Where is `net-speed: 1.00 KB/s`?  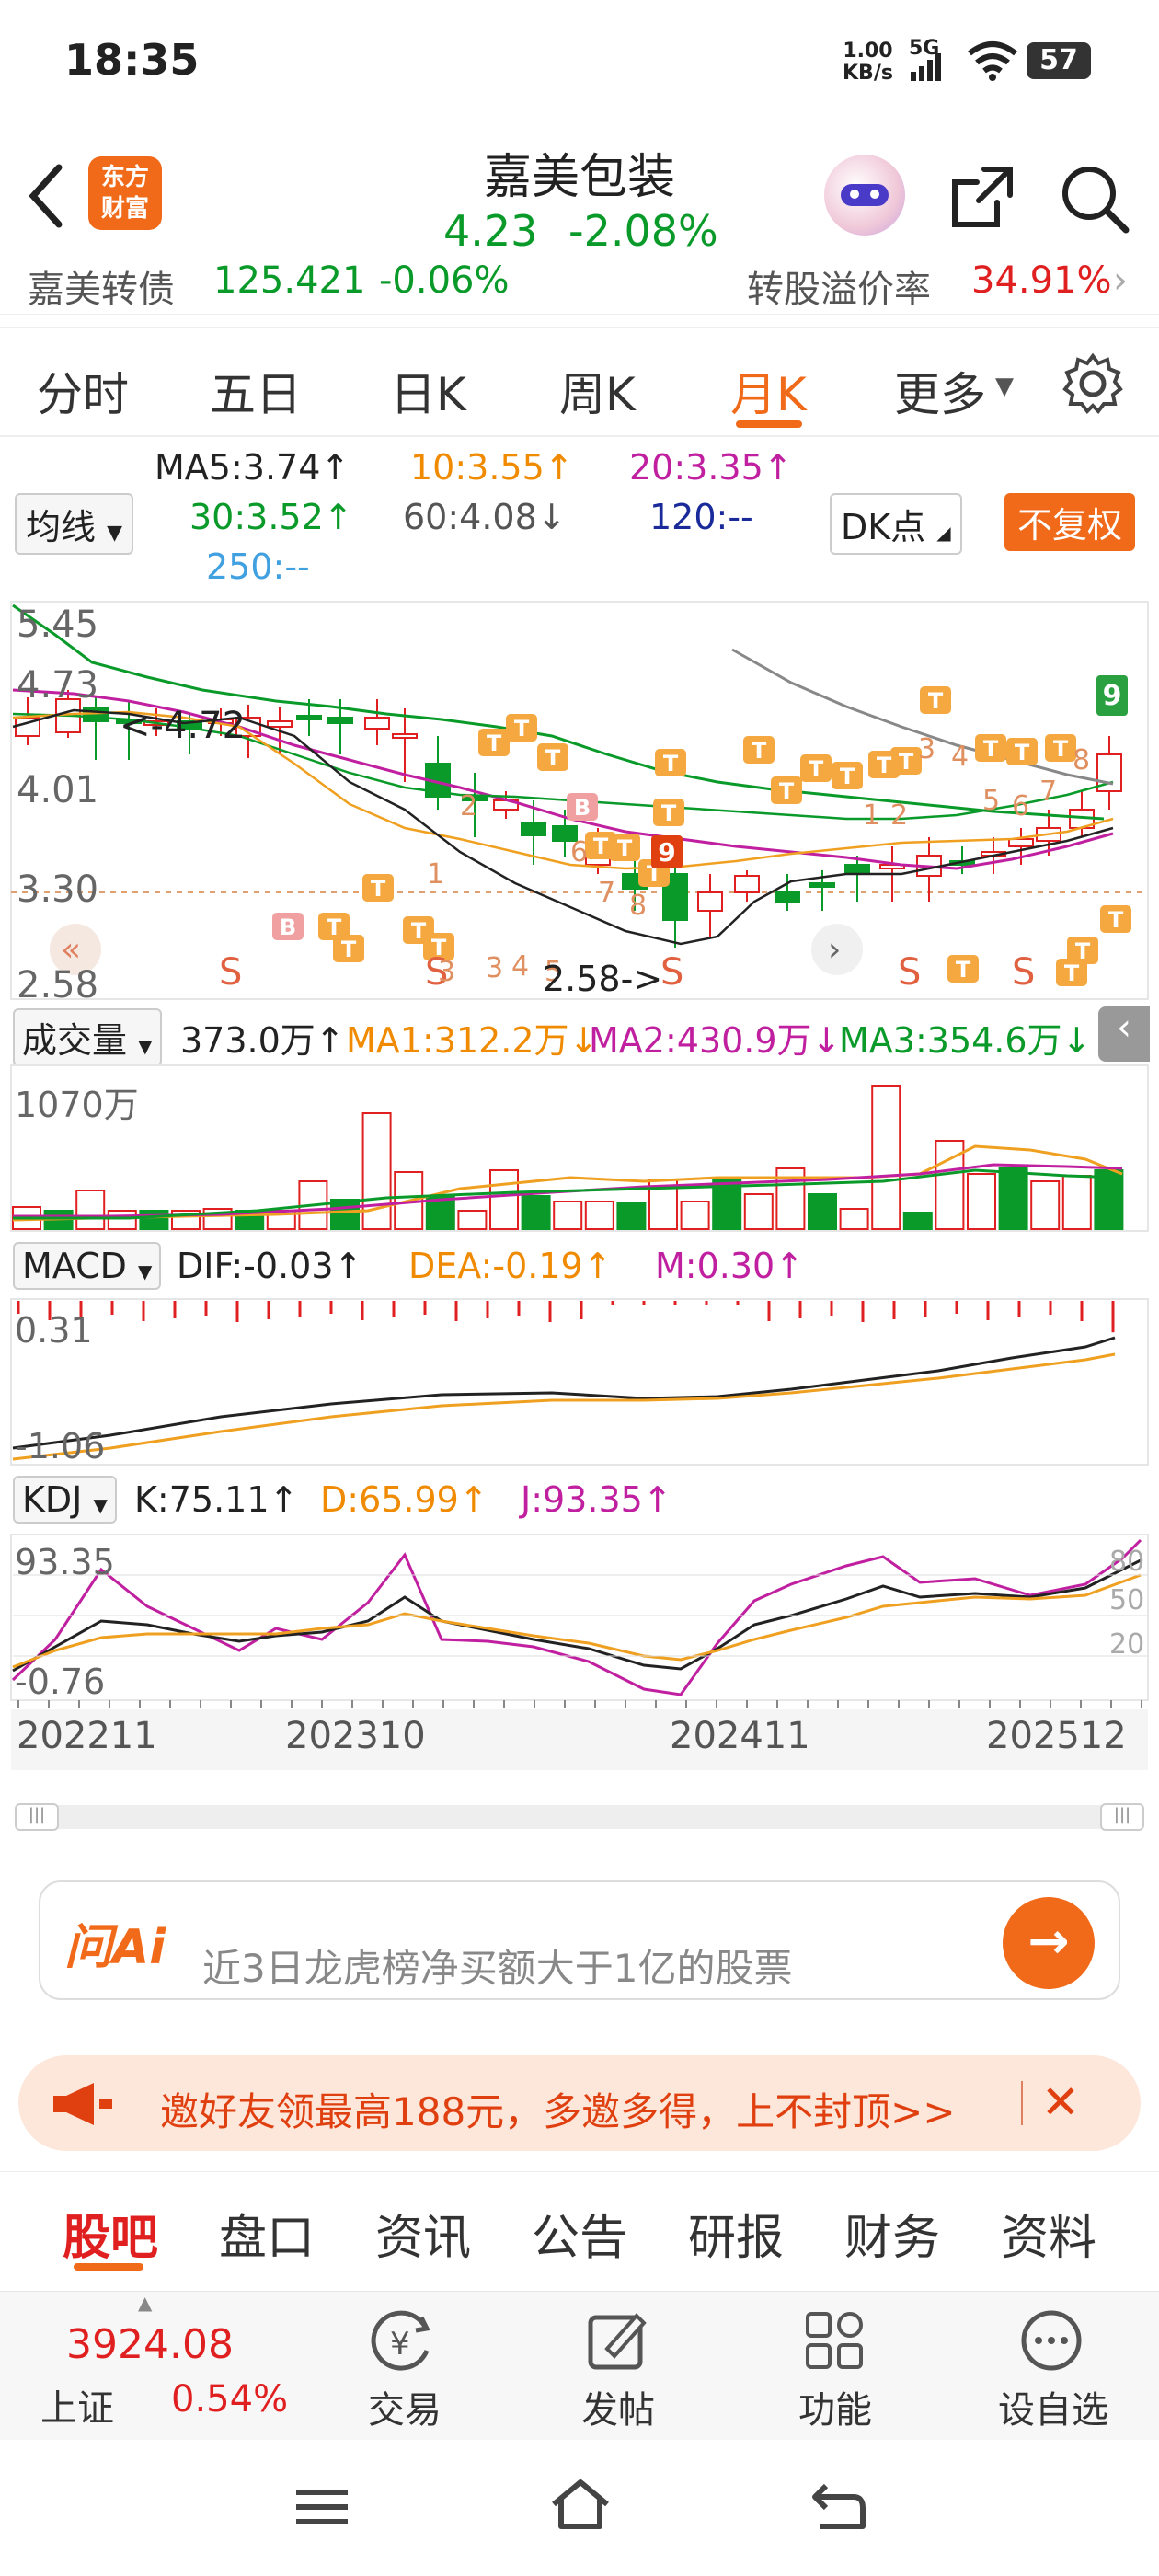 net-speed: 1.00 KB/s is located at coordinates (868, 62).